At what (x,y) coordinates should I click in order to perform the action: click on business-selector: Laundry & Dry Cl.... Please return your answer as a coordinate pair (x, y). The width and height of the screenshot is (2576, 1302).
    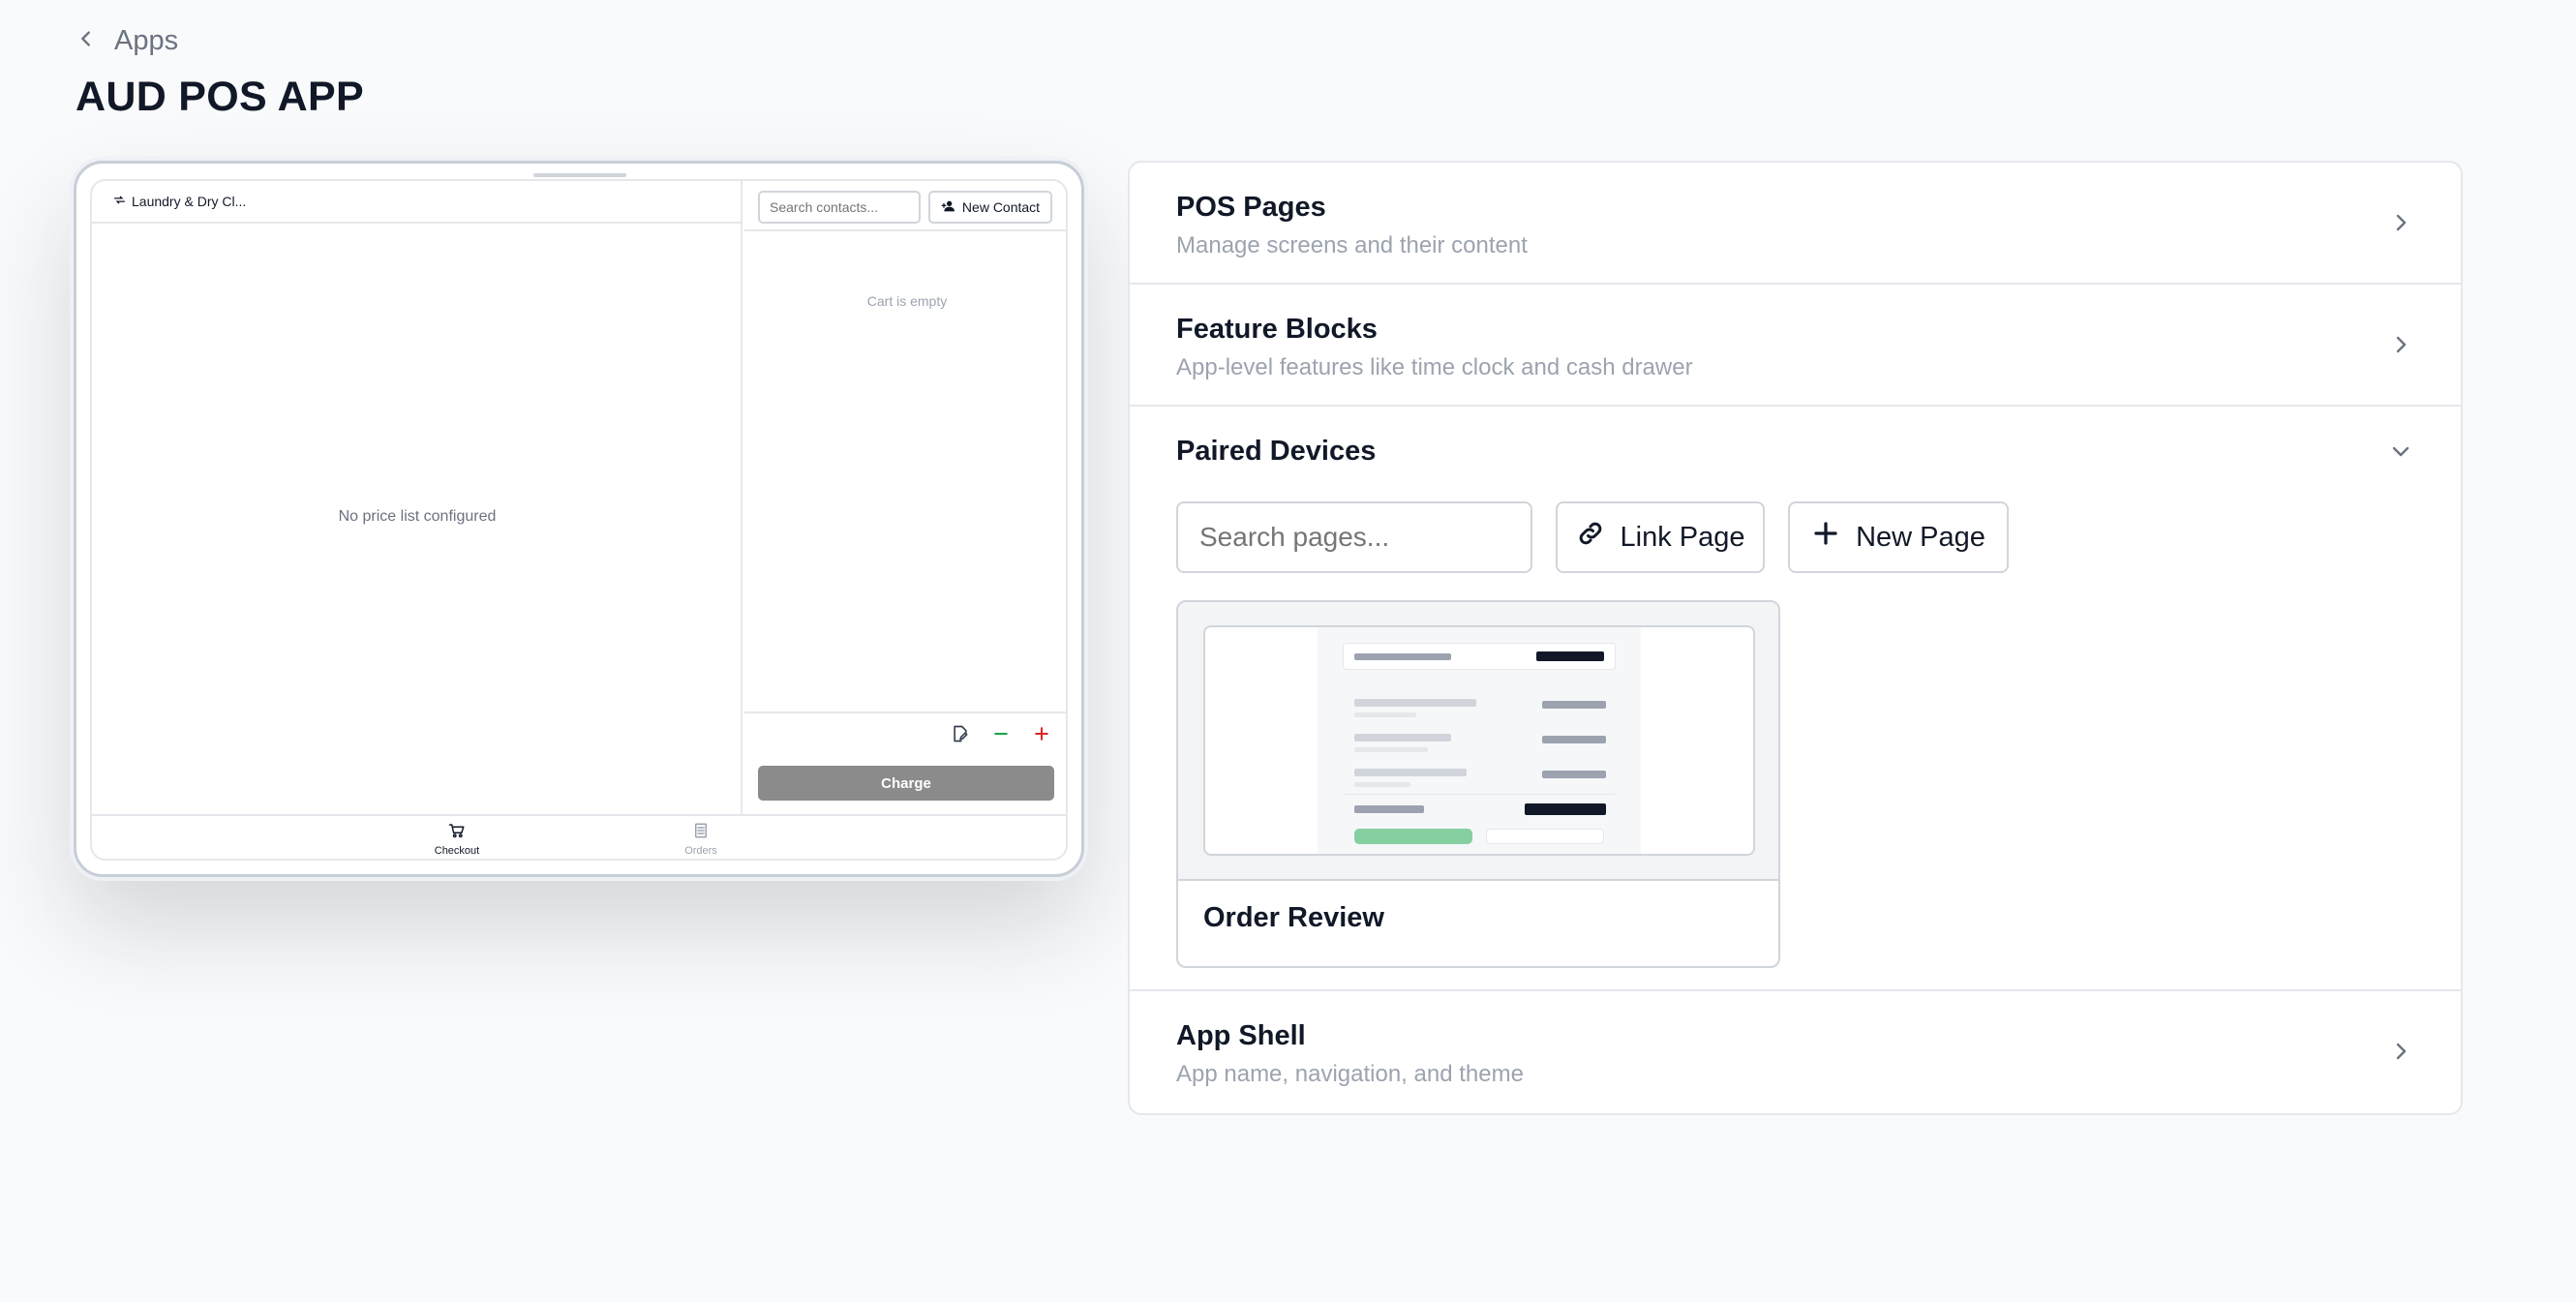
    Looking at the image, I should click on (417, 203).